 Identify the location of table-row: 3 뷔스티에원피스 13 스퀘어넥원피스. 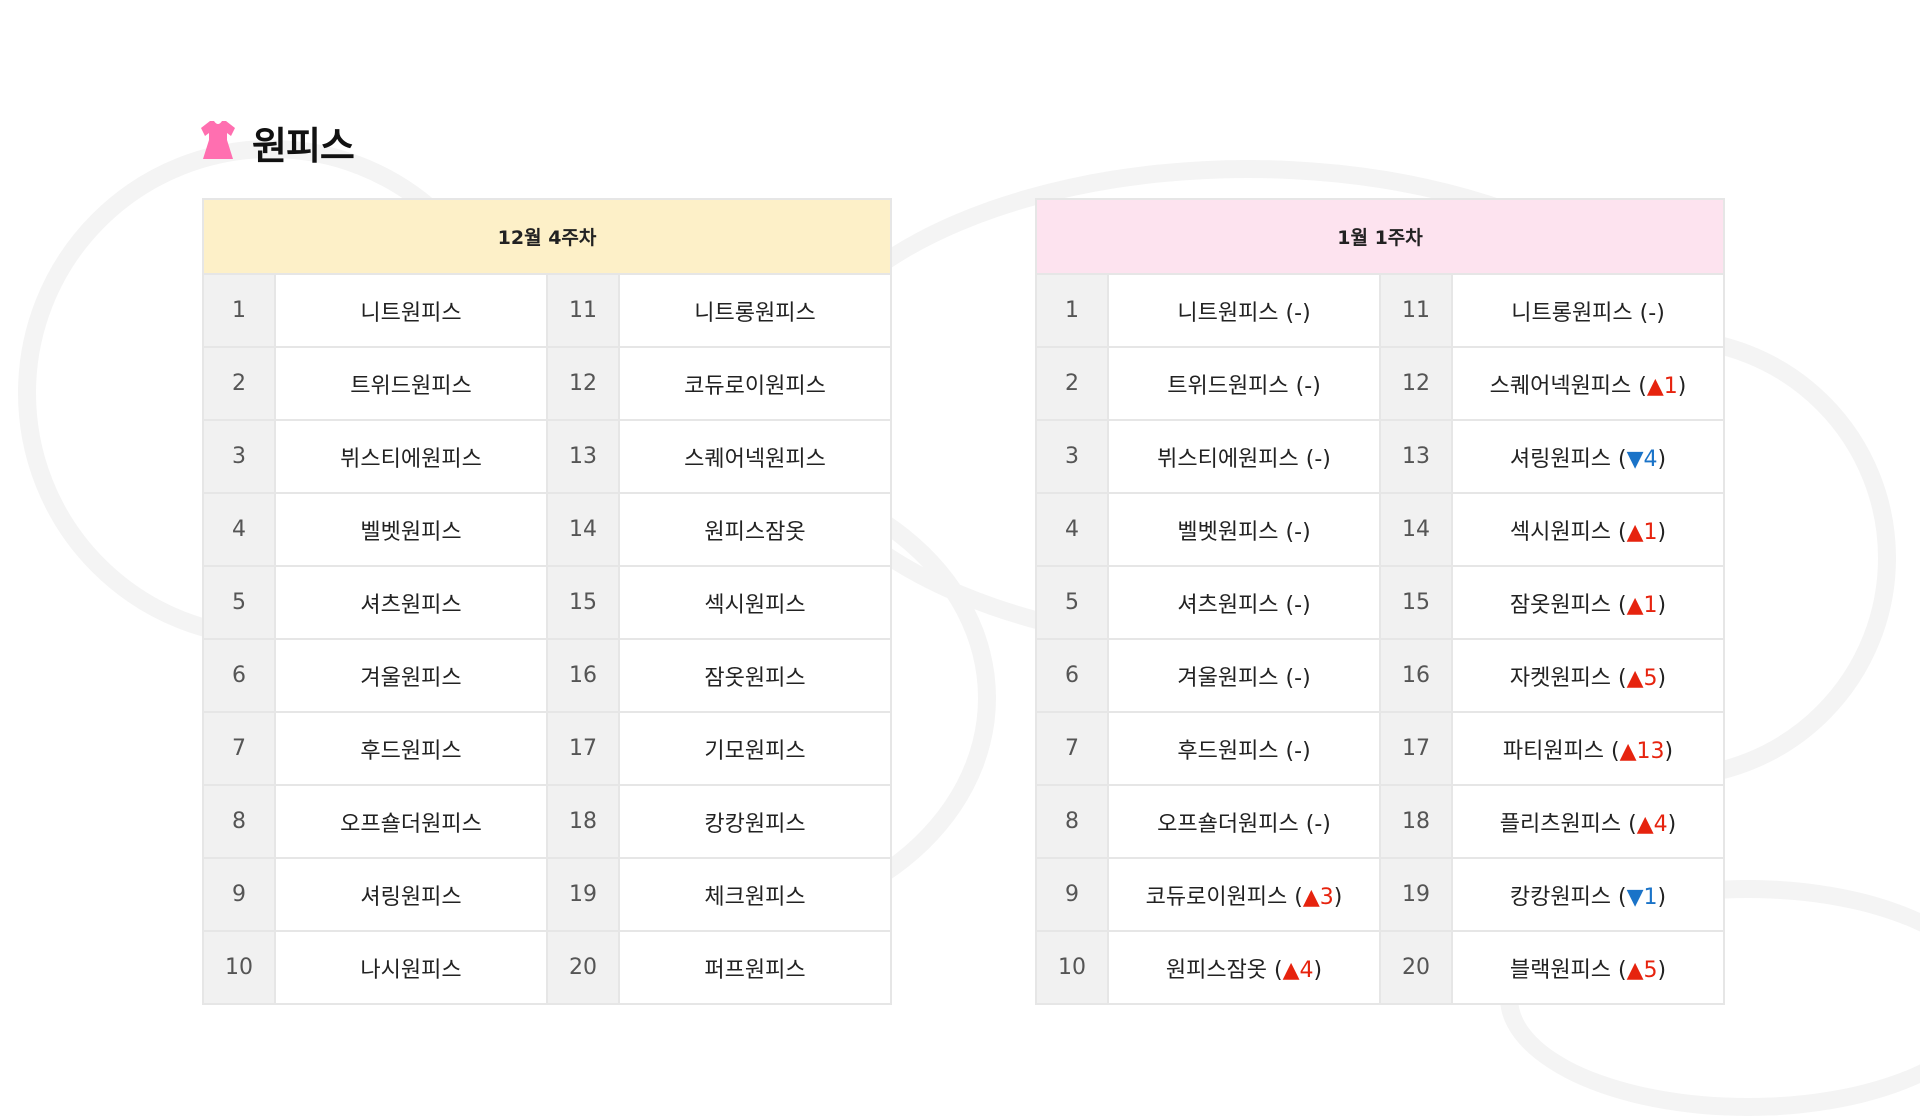
(547, 456).